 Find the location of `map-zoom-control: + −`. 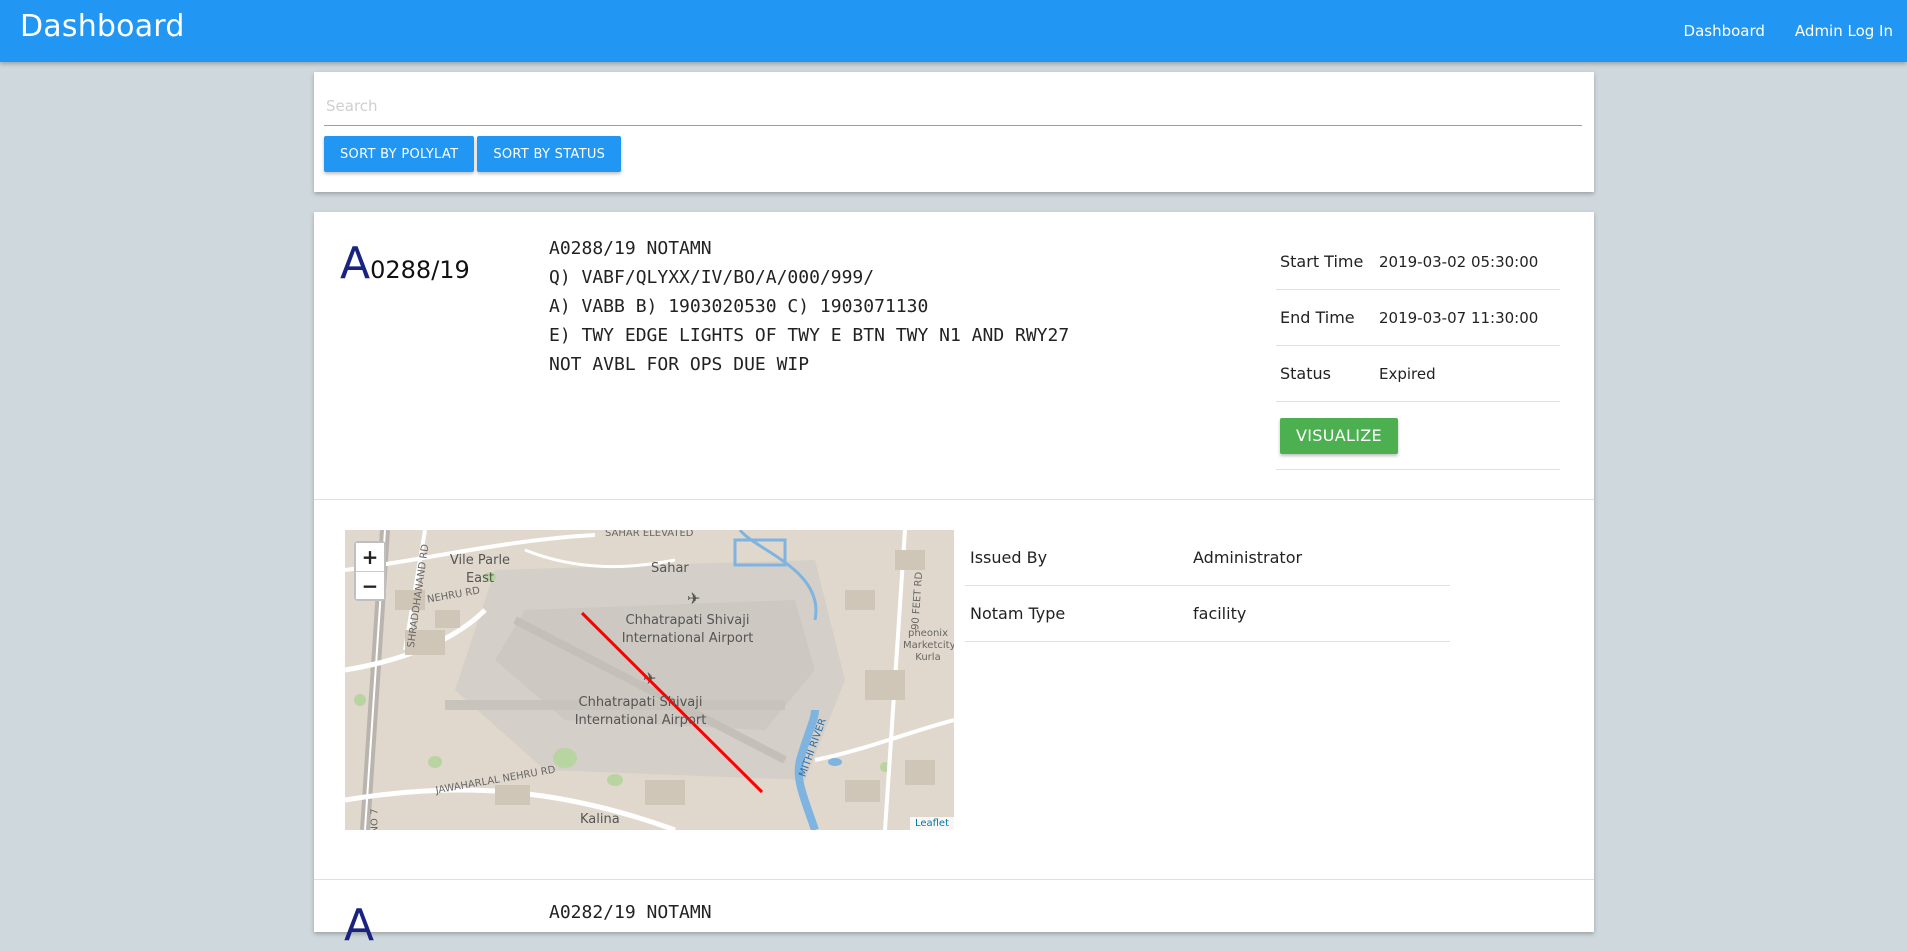

map-zoom-control: + − is located at coordinates (370, 571).